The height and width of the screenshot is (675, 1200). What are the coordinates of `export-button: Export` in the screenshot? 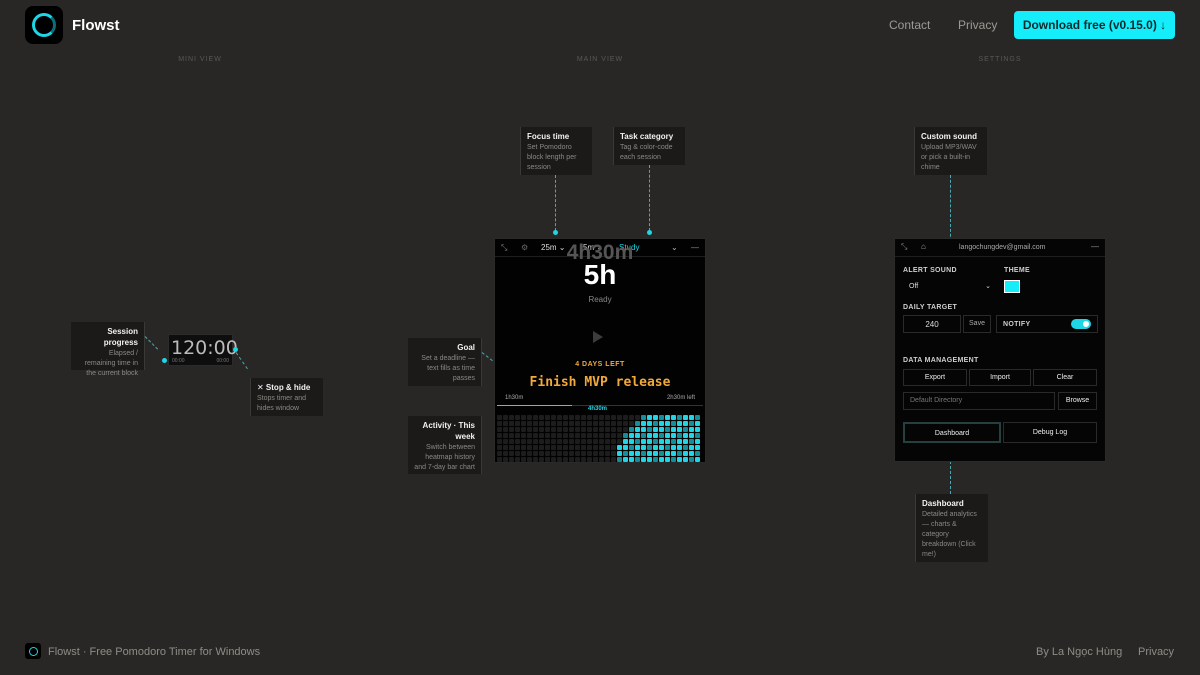 It's located at (935, 377).